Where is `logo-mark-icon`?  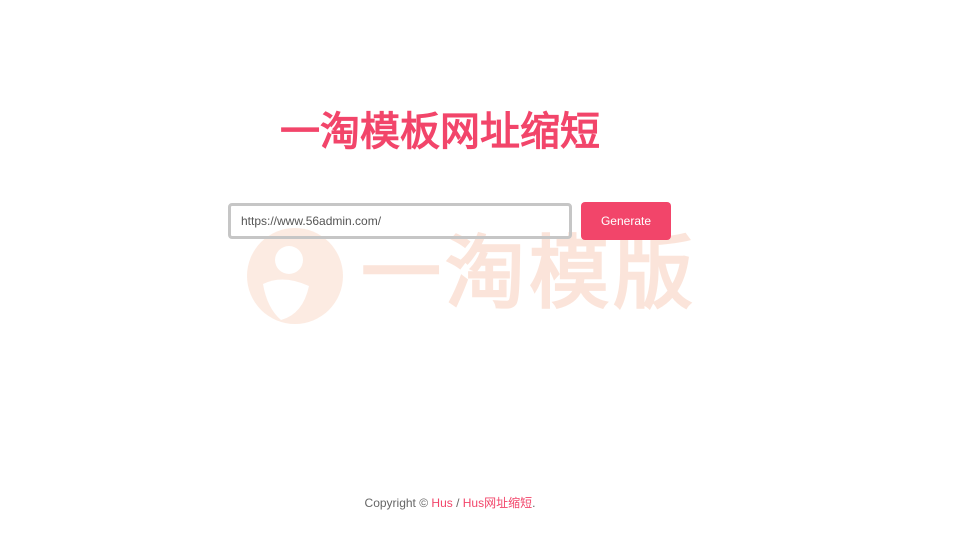 logo-mark-icon is located at coordinates (295, 276).